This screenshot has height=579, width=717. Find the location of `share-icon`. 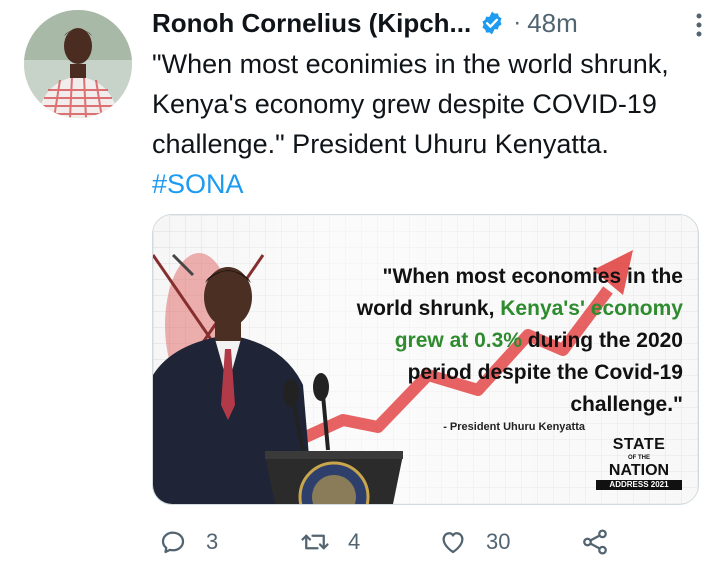

share-icon is located at coordinates (595, 542).